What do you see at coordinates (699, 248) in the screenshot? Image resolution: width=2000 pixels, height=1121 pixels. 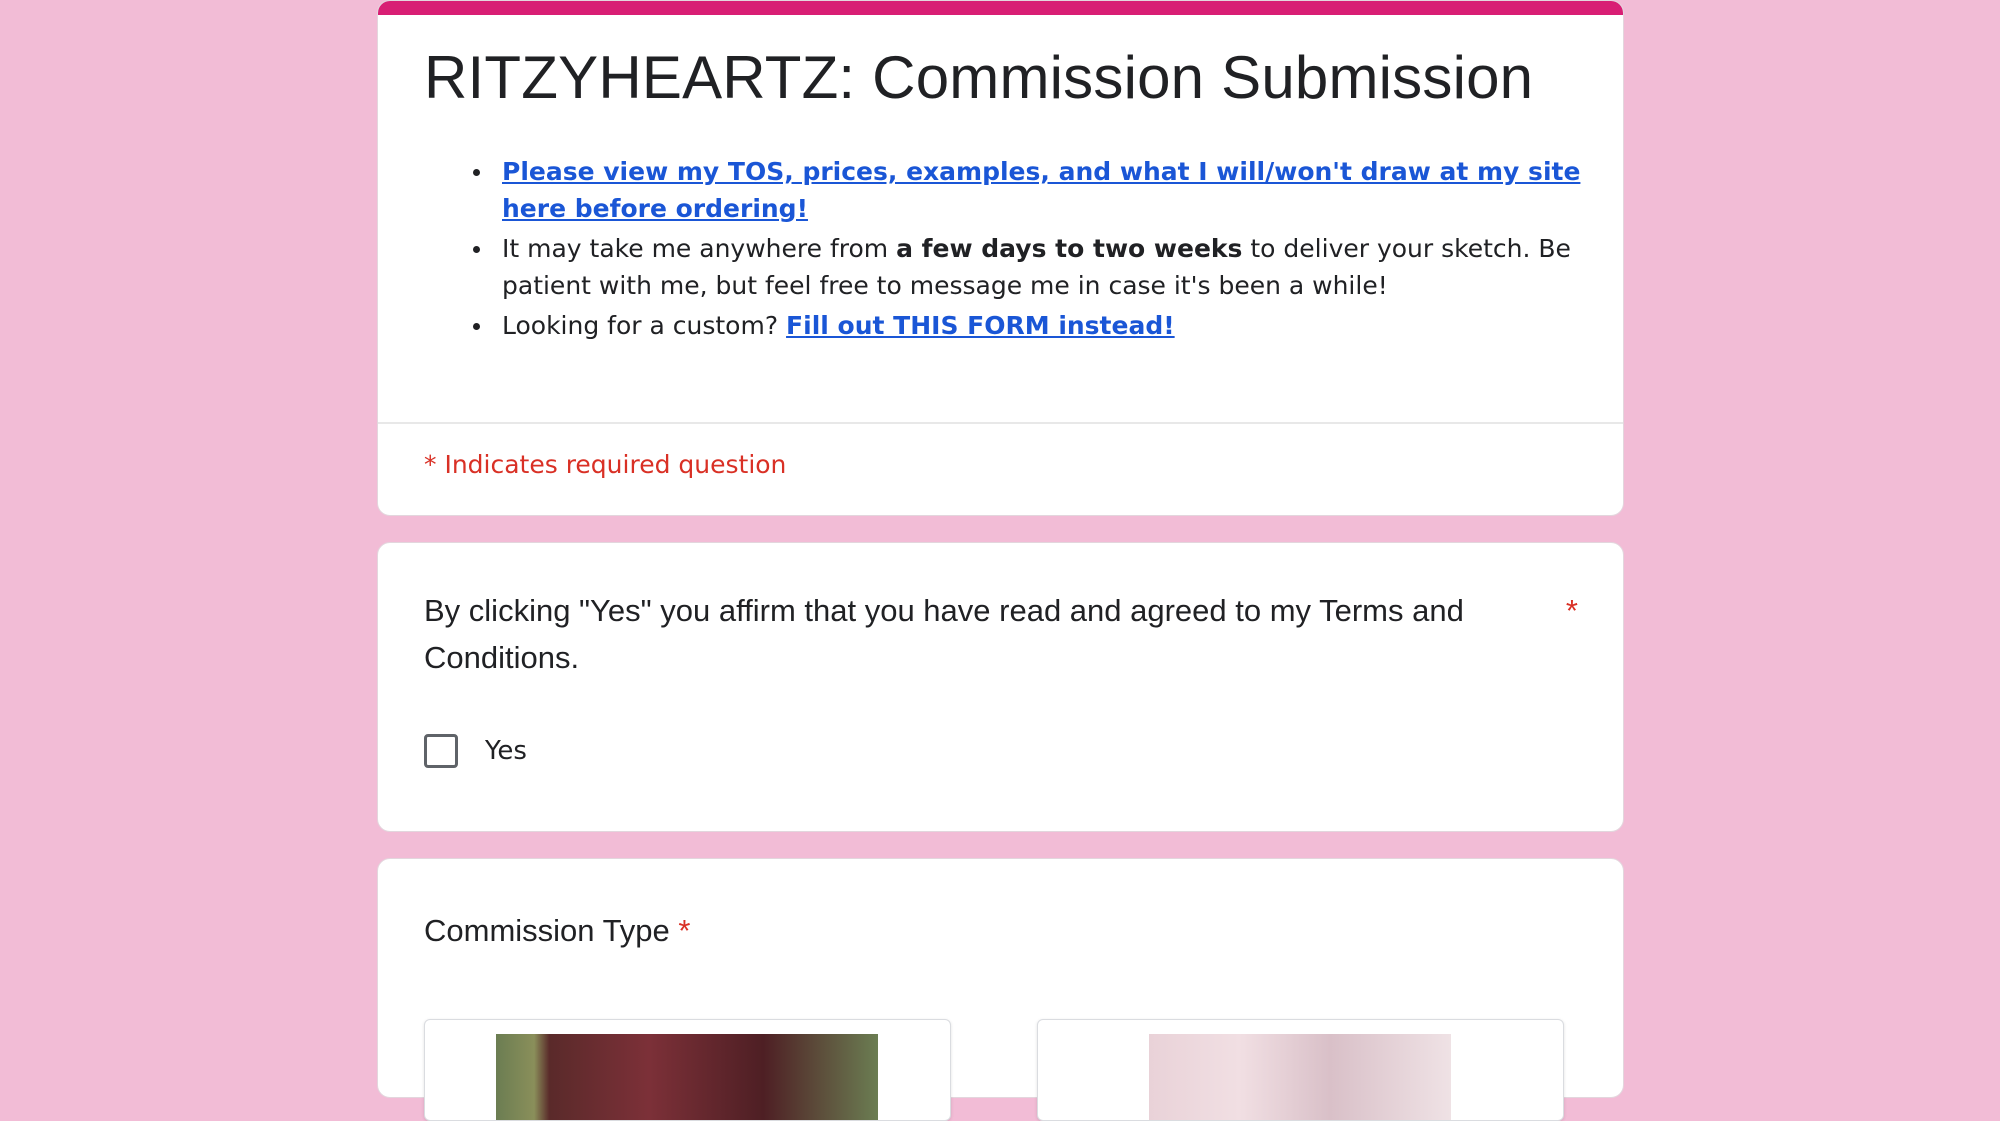 I see `delivery-text-pre: It may take me anywhere from` at bounding box center [699, 248].